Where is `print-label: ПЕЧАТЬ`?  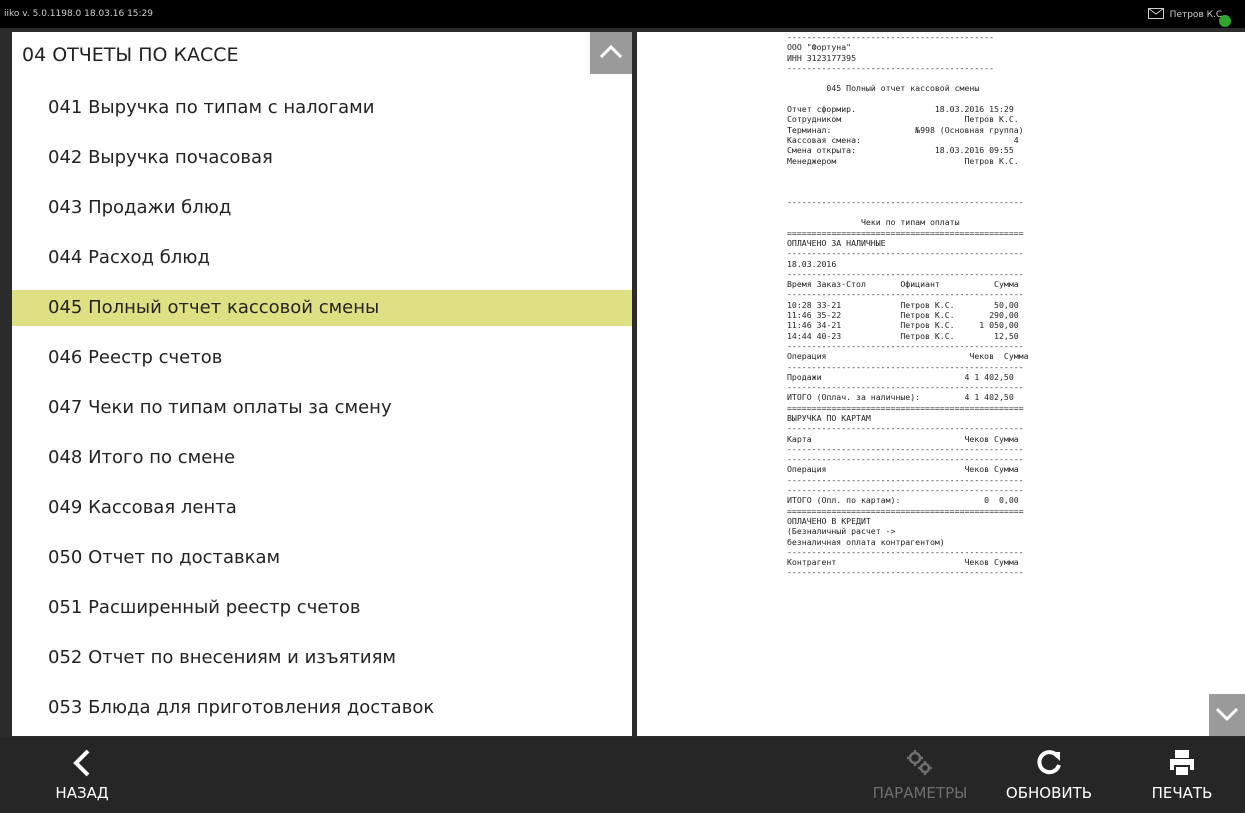 print-label: ПЕЧАТЬ is located at coordinates (1182, 793).